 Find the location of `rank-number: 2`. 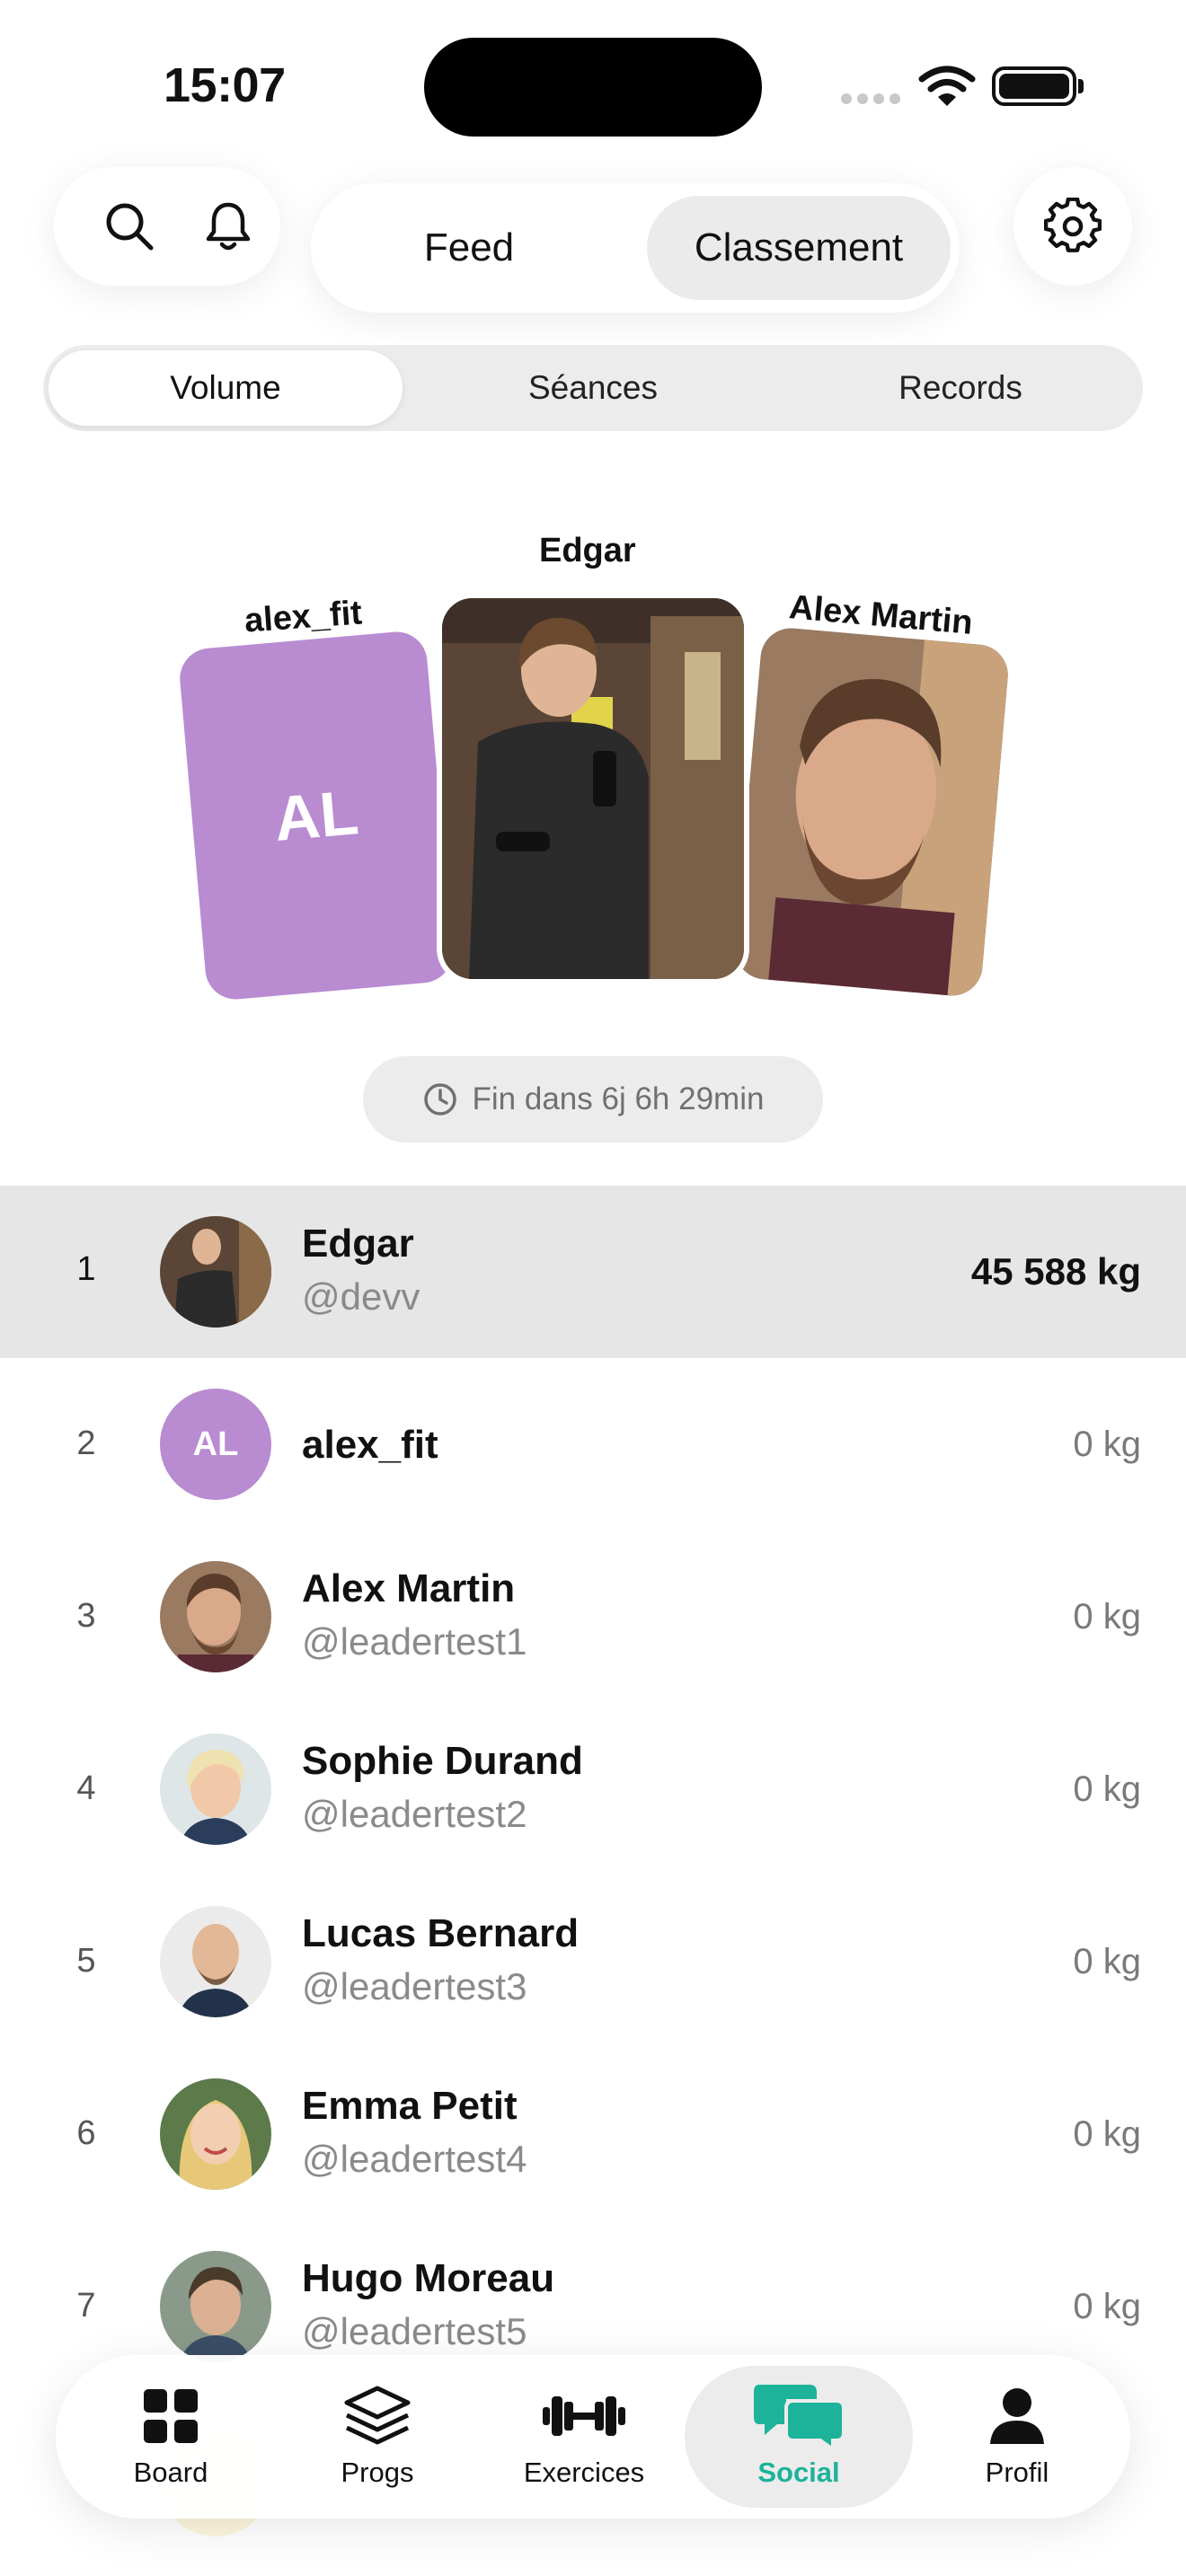

rank-number: 2 is located at coordinates (86, 1443).